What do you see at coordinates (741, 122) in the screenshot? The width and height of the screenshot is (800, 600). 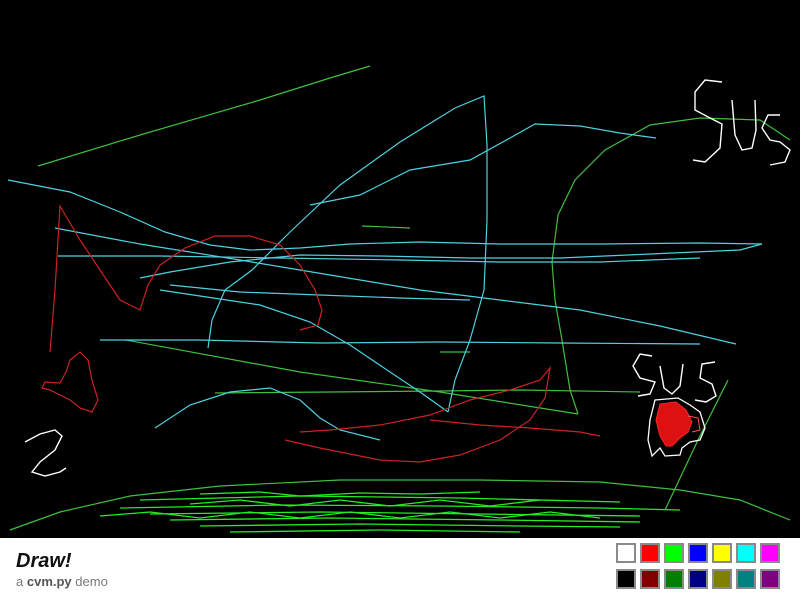 I see `handwriting-sus-large` at bounding box center [741, 122].